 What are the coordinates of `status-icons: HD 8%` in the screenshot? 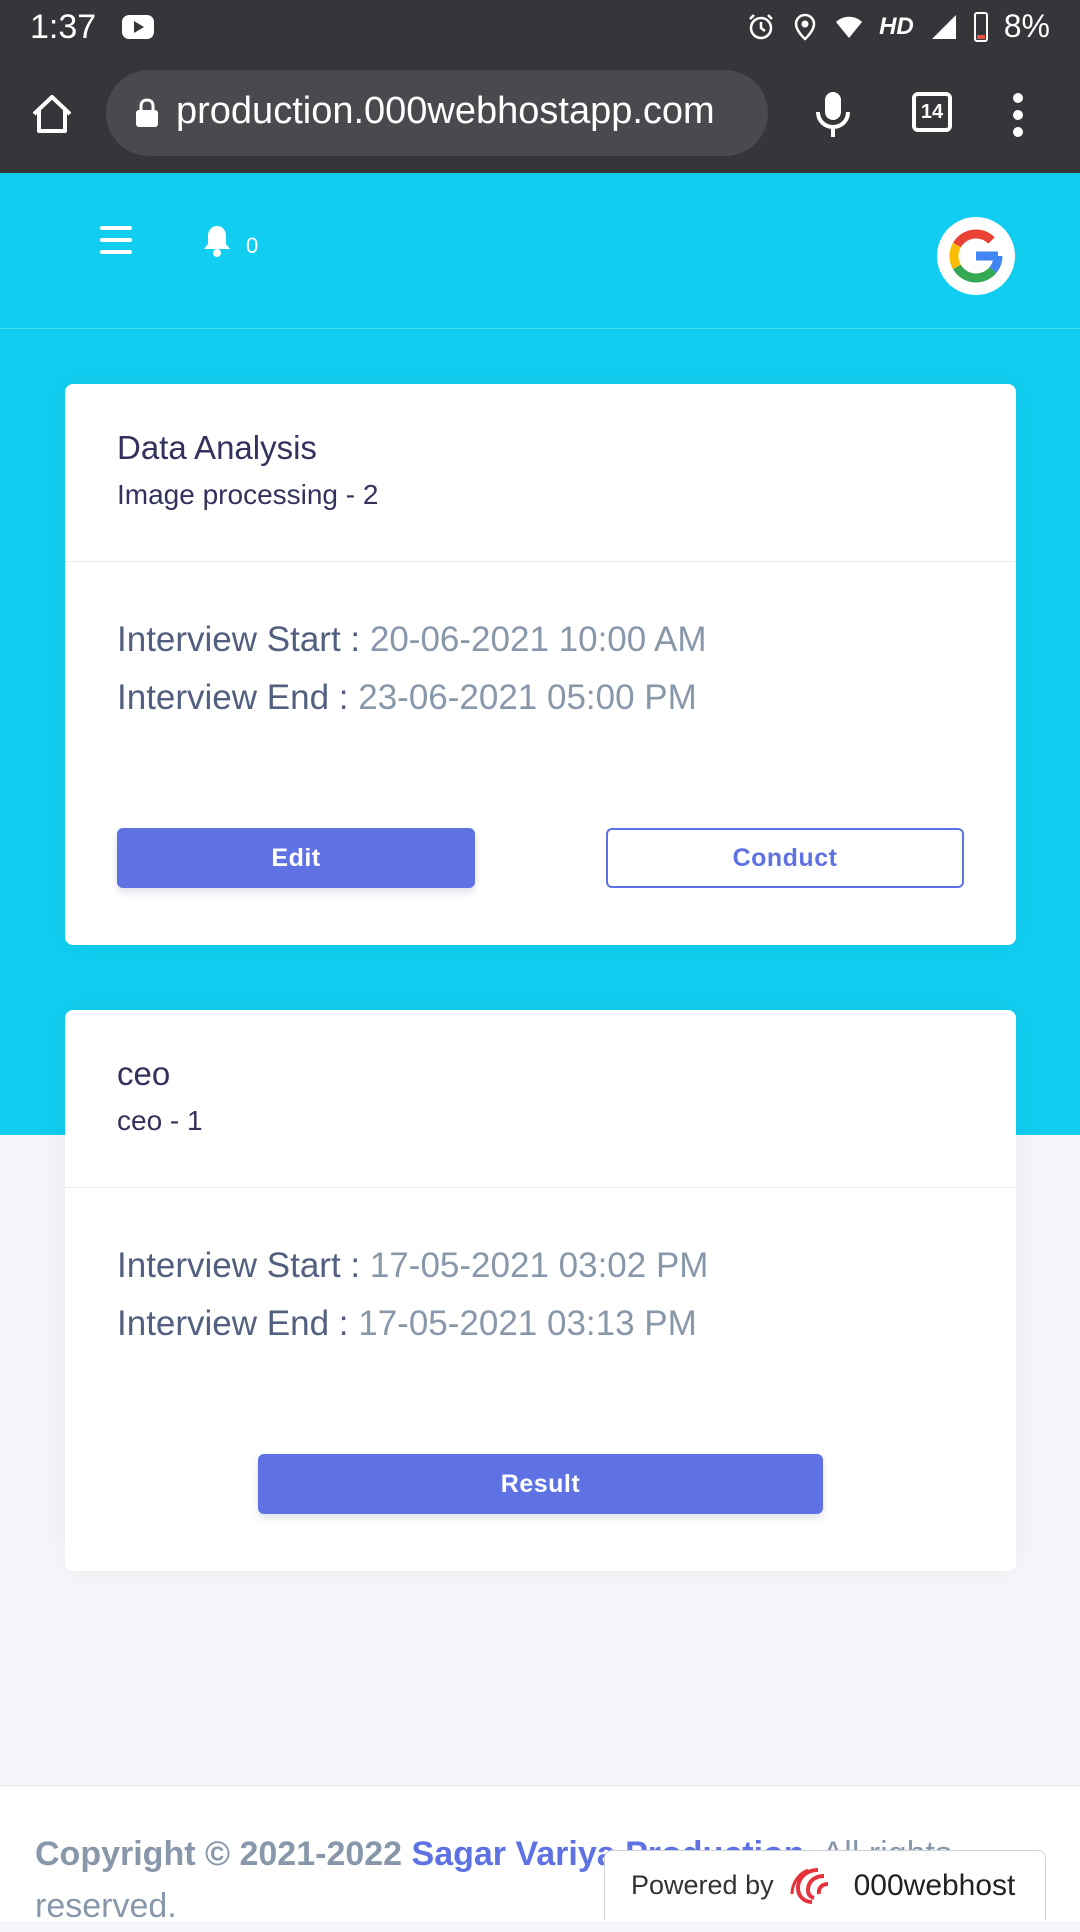 It's located at (898, 26).